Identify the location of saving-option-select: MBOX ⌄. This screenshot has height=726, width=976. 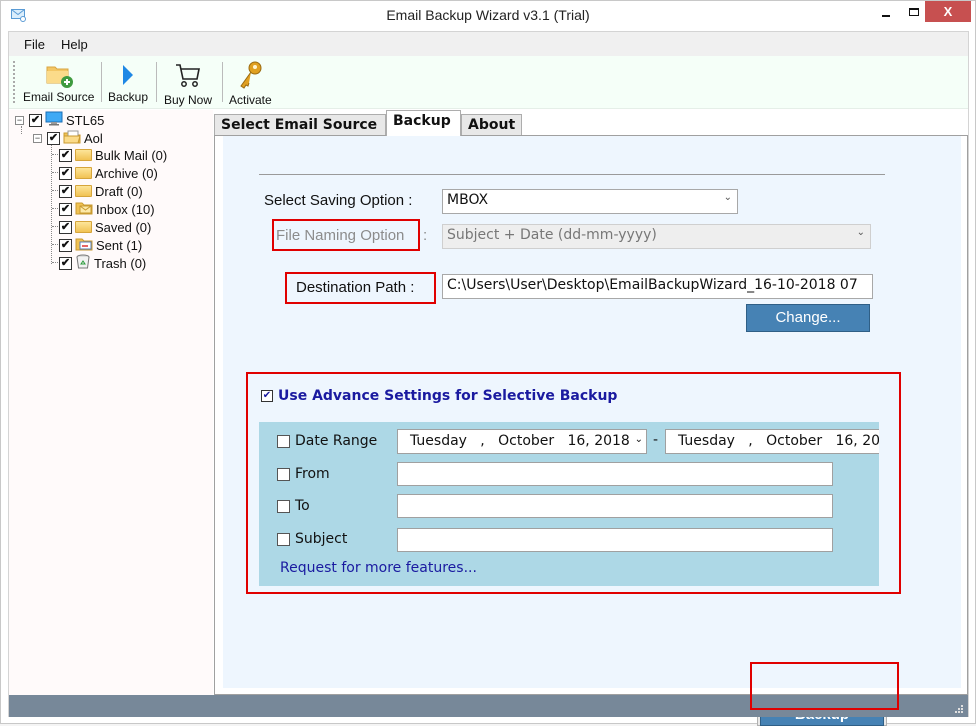
(590, 201).